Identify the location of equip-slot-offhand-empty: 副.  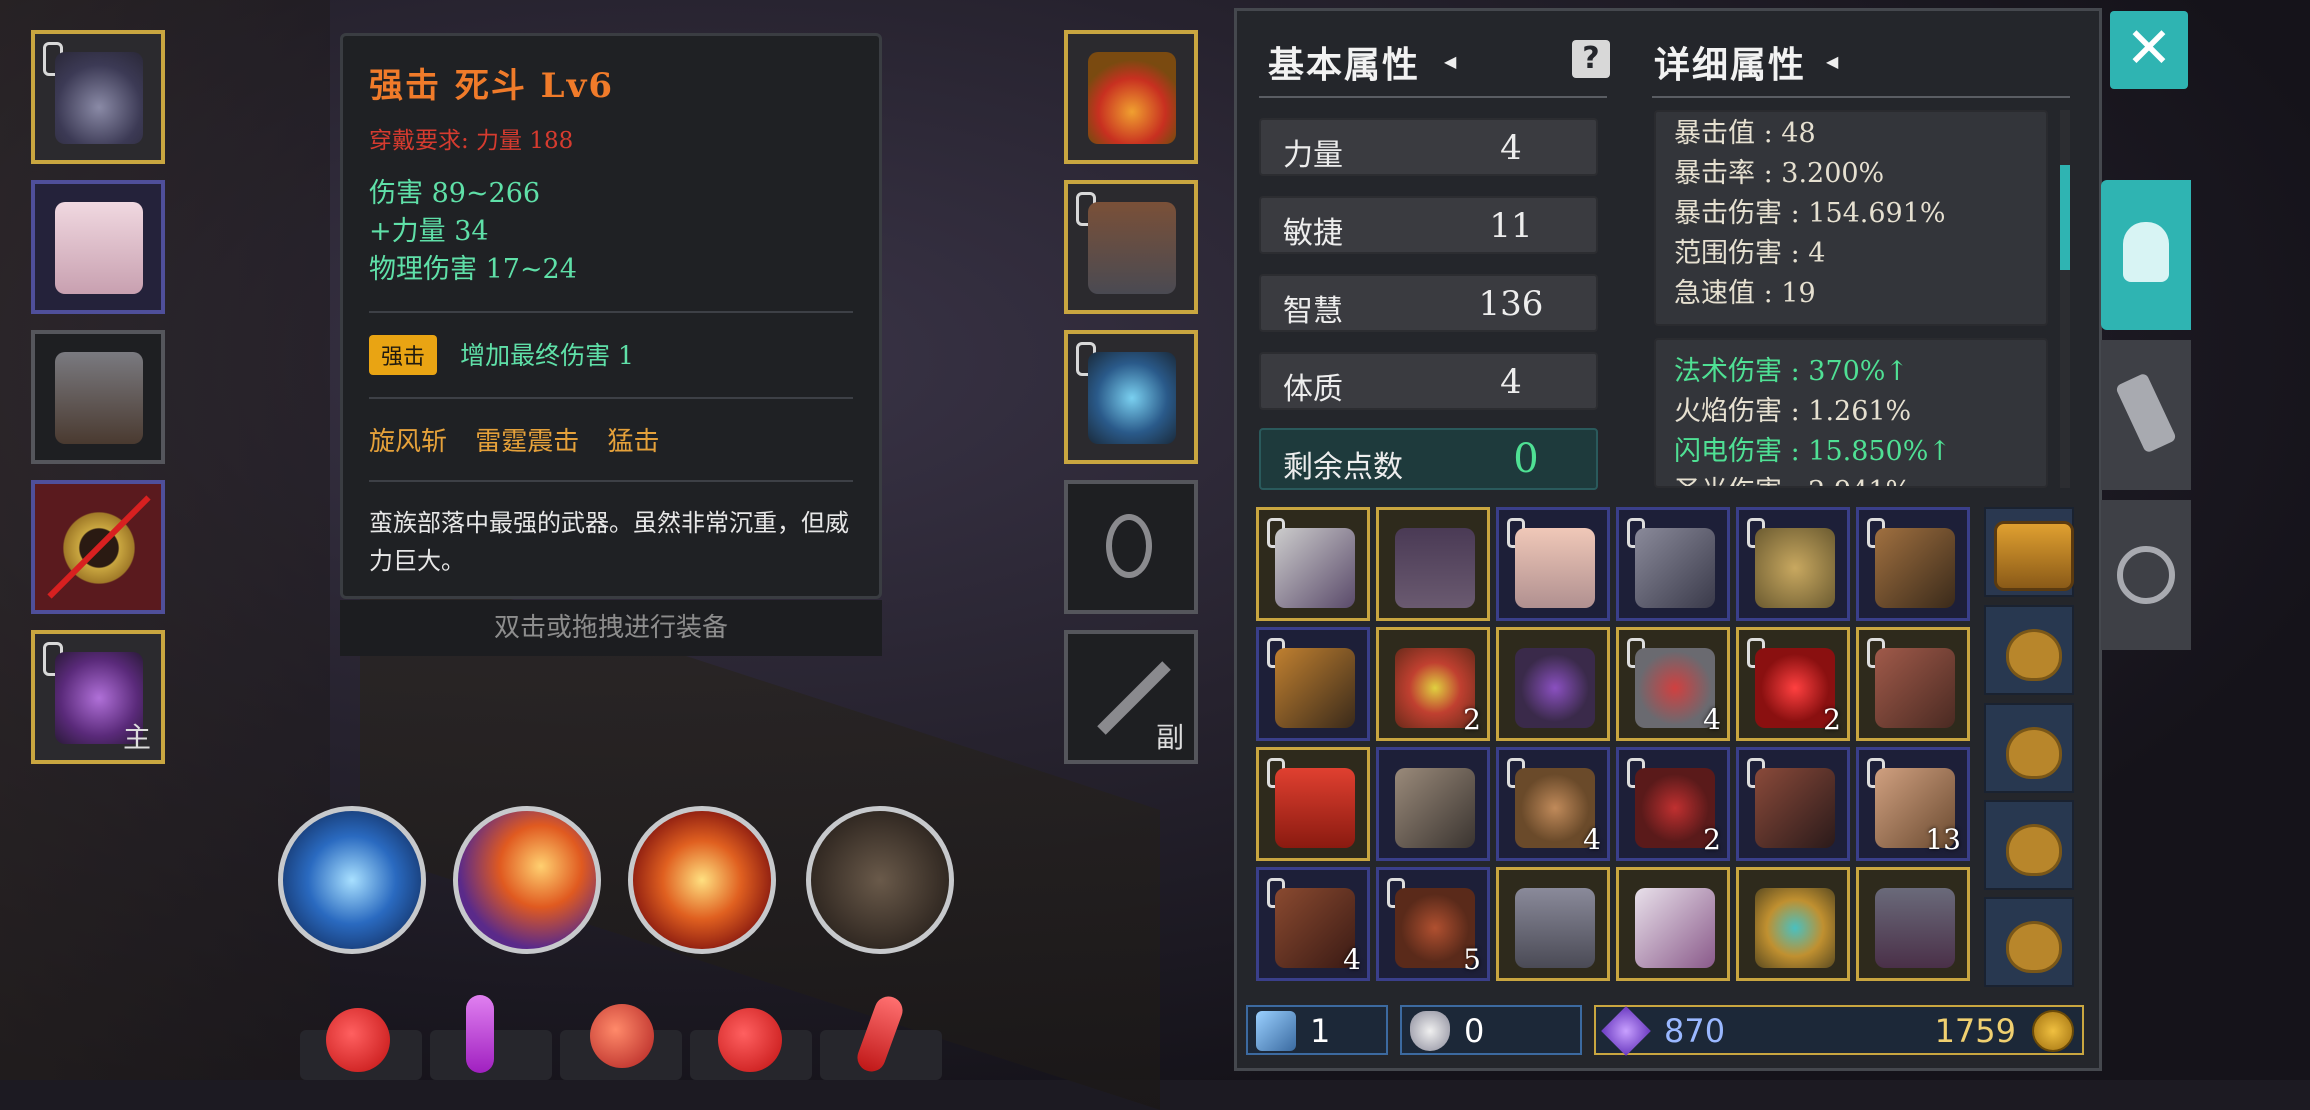
(1131, 697).